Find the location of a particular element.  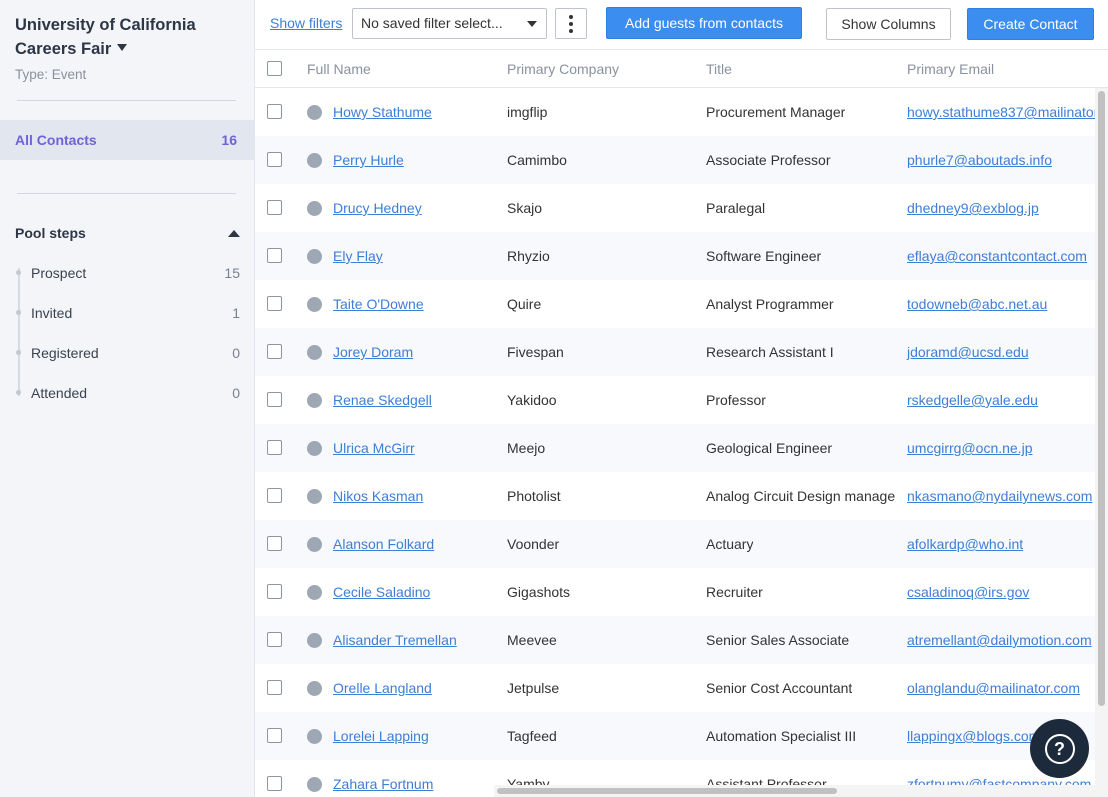

column-header-title: Title is located at coordinates (719, 69).